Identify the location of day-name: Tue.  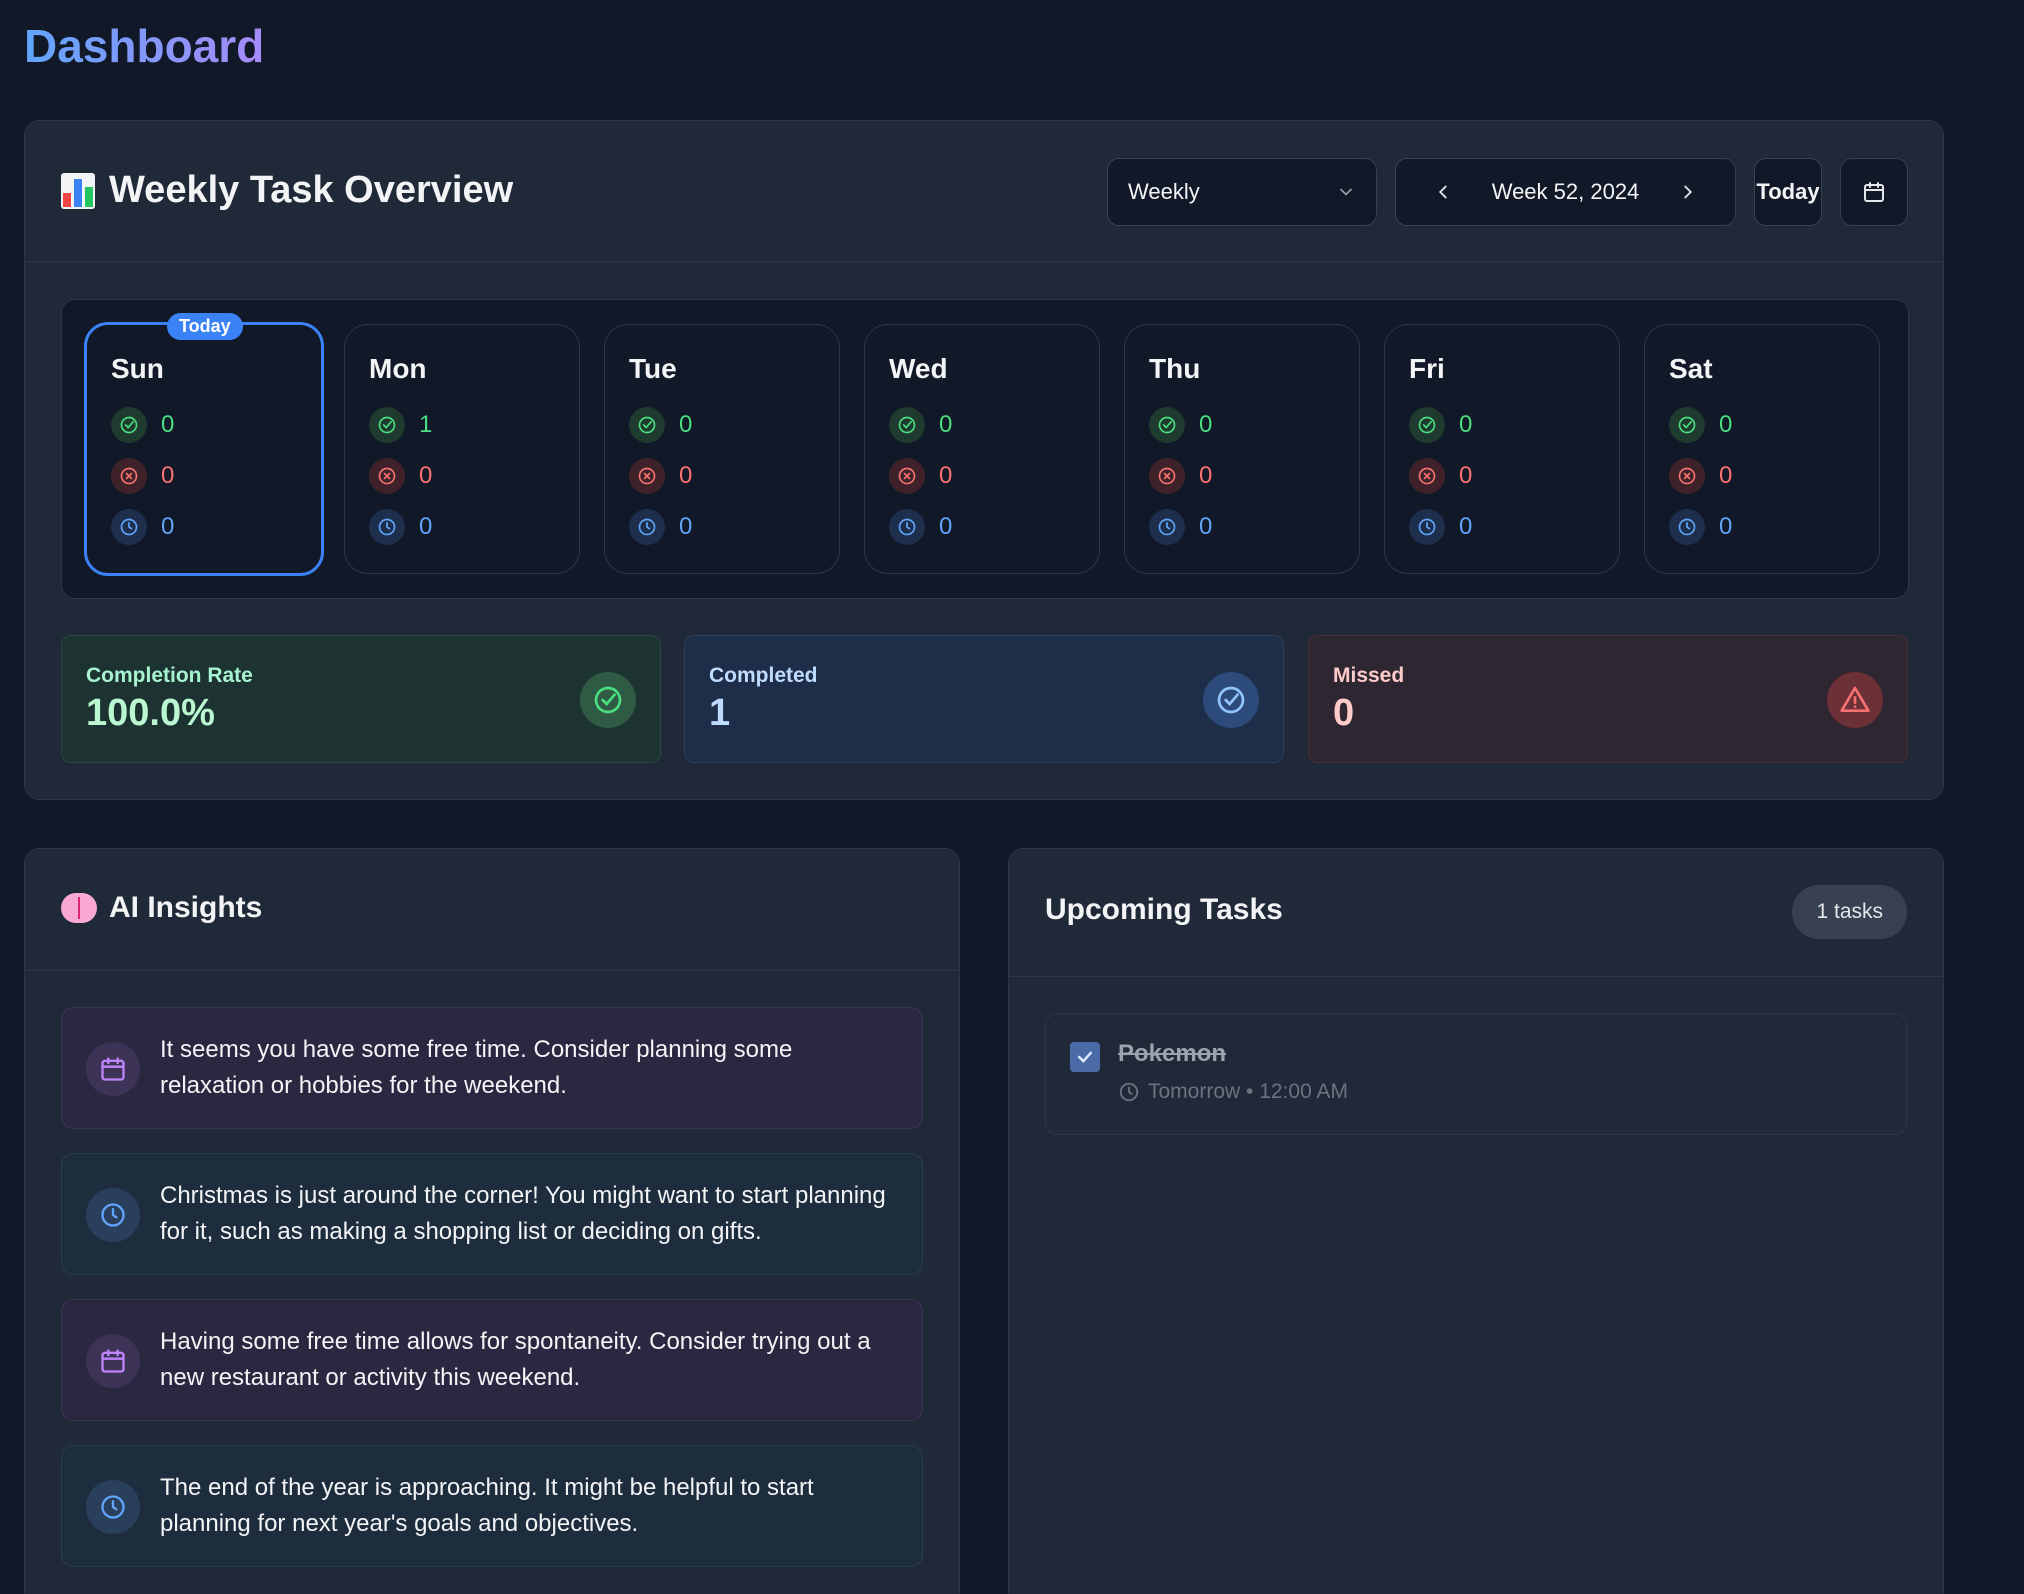
(653, 368).